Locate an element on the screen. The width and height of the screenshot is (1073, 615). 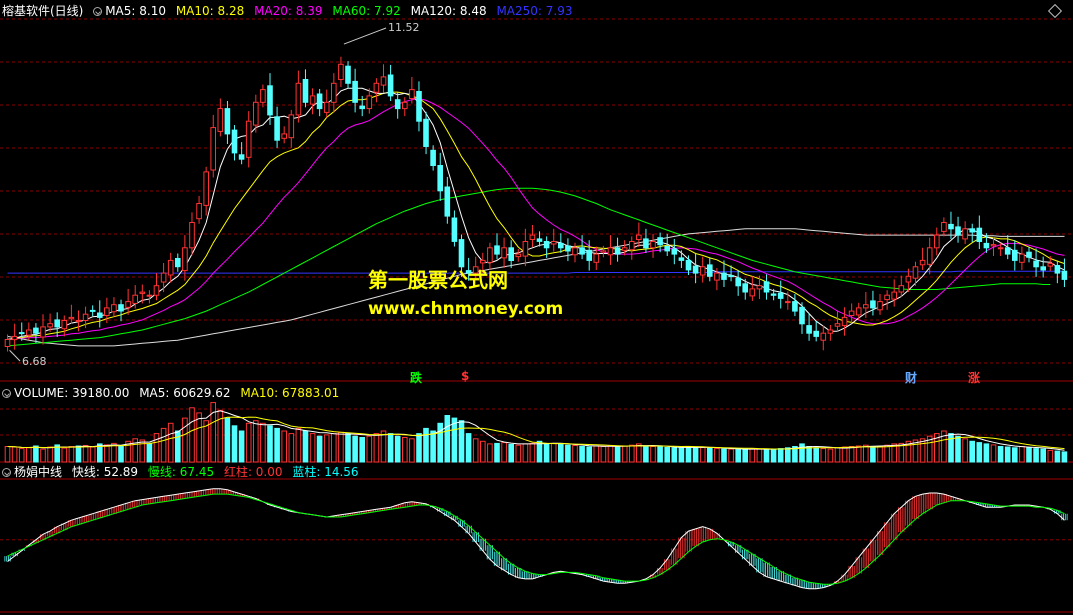
high-pointer is located at coordinates (365, 36).